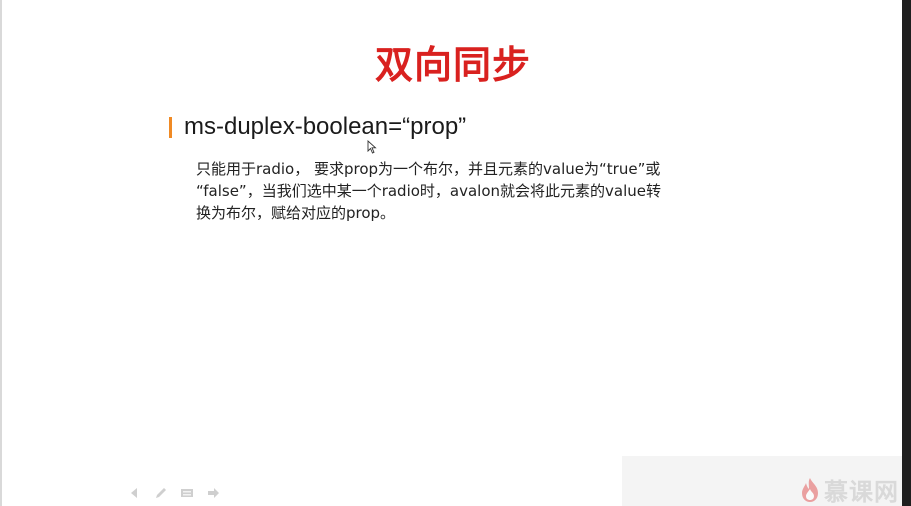  What do you see at coordinates (325, 126) in the screenshot?
I see `slide-heading: ms-duplex-boolean=“prop”` at bounding box center [325, 126].